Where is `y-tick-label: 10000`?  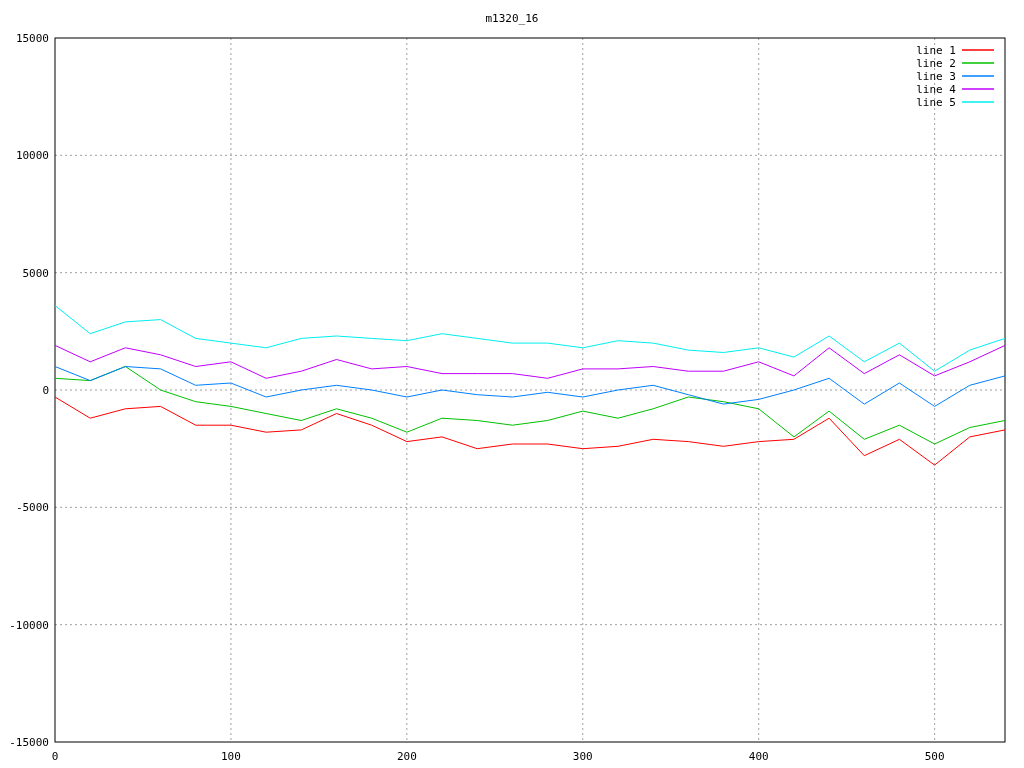 y-tick-label: 10000 is located at coordinates (32, 156).